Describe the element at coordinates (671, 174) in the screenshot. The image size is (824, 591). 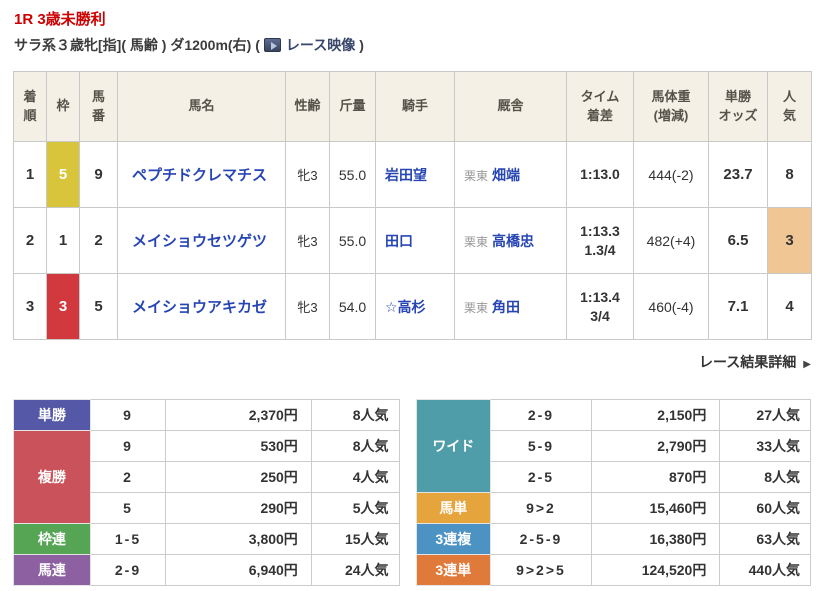
I see `horse-weight: 444(-2)` at that location.